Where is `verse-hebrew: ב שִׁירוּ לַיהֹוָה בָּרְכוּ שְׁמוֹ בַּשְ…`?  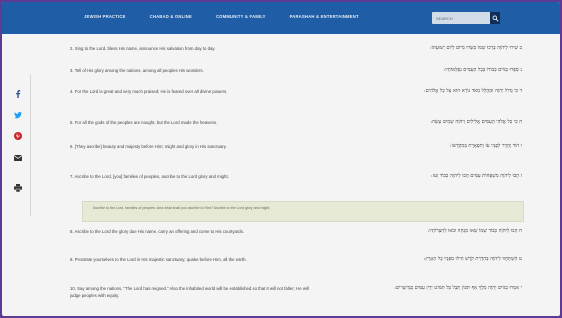
verse-hebrew: ב שִׁירוּ לַיהֹוָה בָּרְכוּ שְׁמוֹ בַּשְ… is located at coordinates (475, 48).